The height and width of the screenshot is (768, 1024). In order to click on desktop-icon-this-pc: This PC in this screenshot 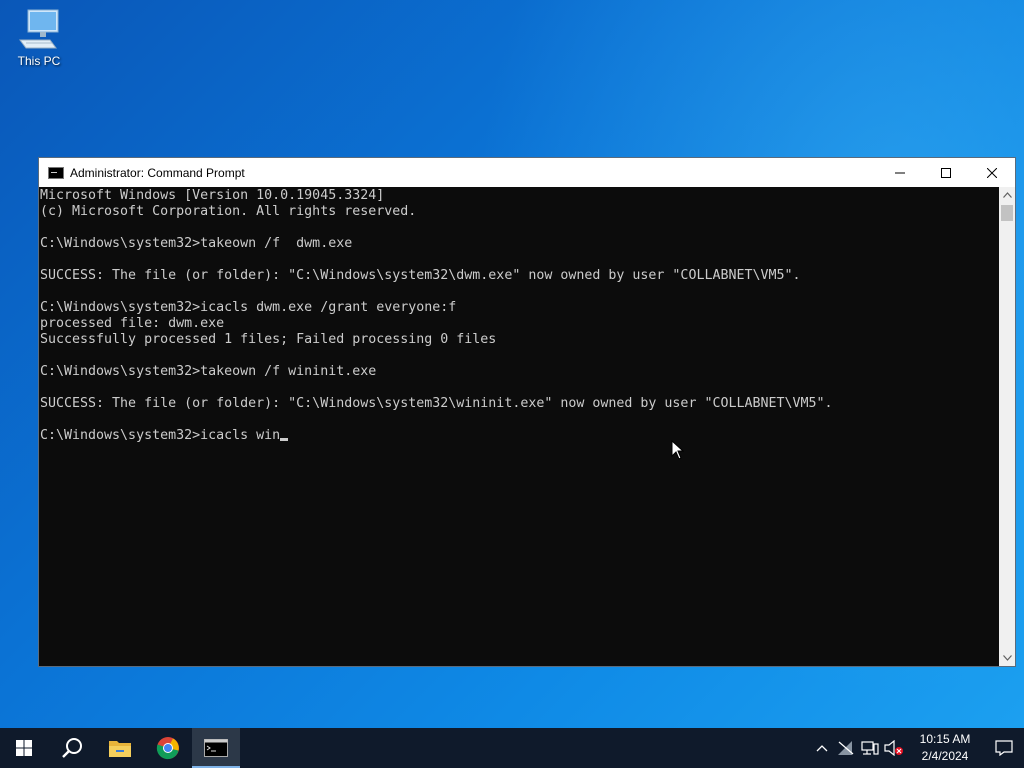, I will do `click(39, 42)`.